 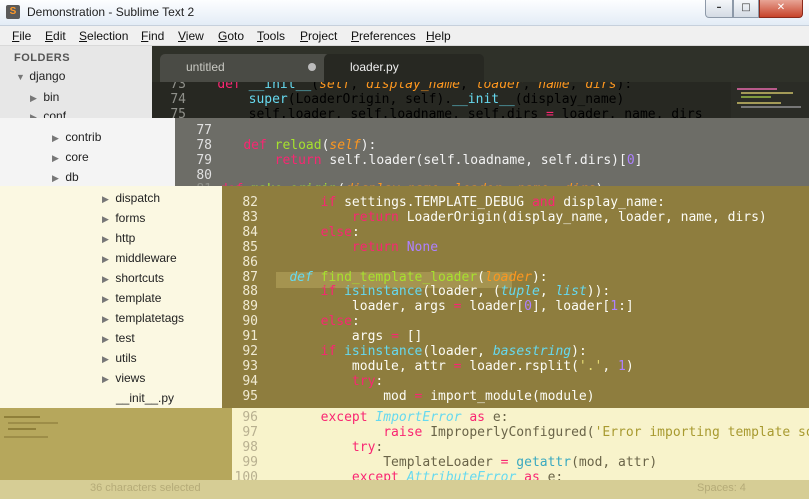 I want to click on tab-bar: untitled loader.py, so click(x=480, y=64).